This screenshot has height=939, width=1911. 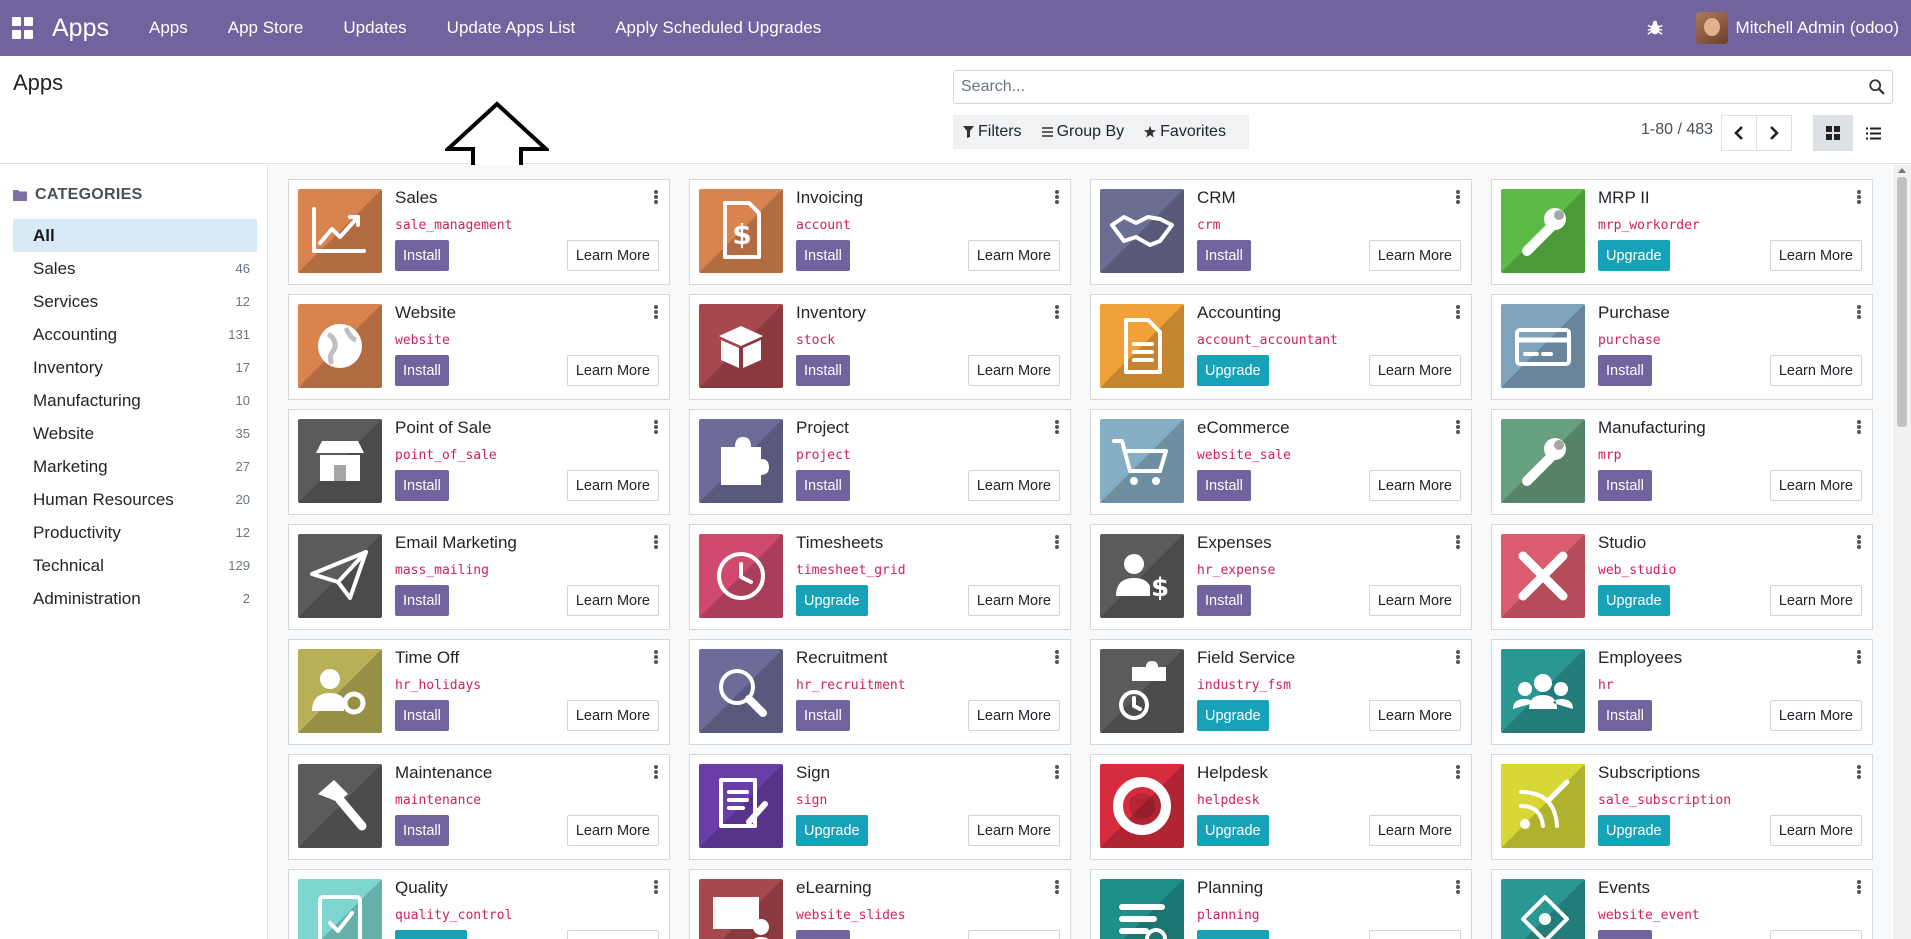 What do you see at coordinates (1655, 28) in the screenshot?
I see `debug-bug-icon` at bounding box center [1655, 28].